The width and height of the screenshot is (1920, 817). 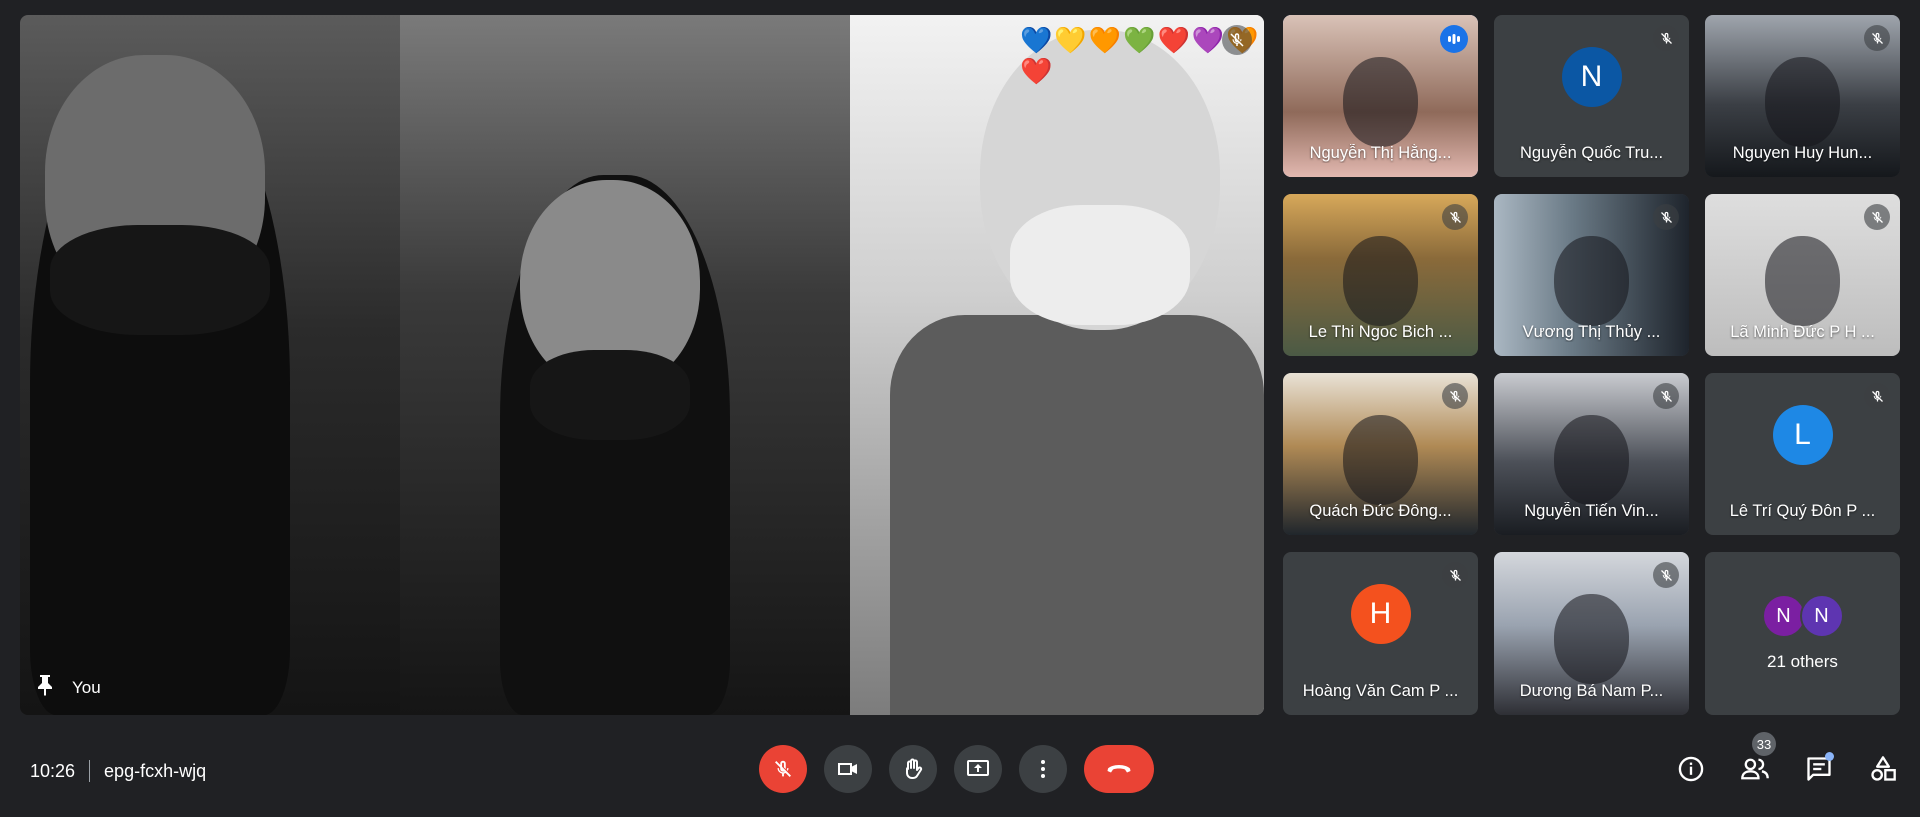 I want to click on hang-up-icon, so click(x=1119, y=769).